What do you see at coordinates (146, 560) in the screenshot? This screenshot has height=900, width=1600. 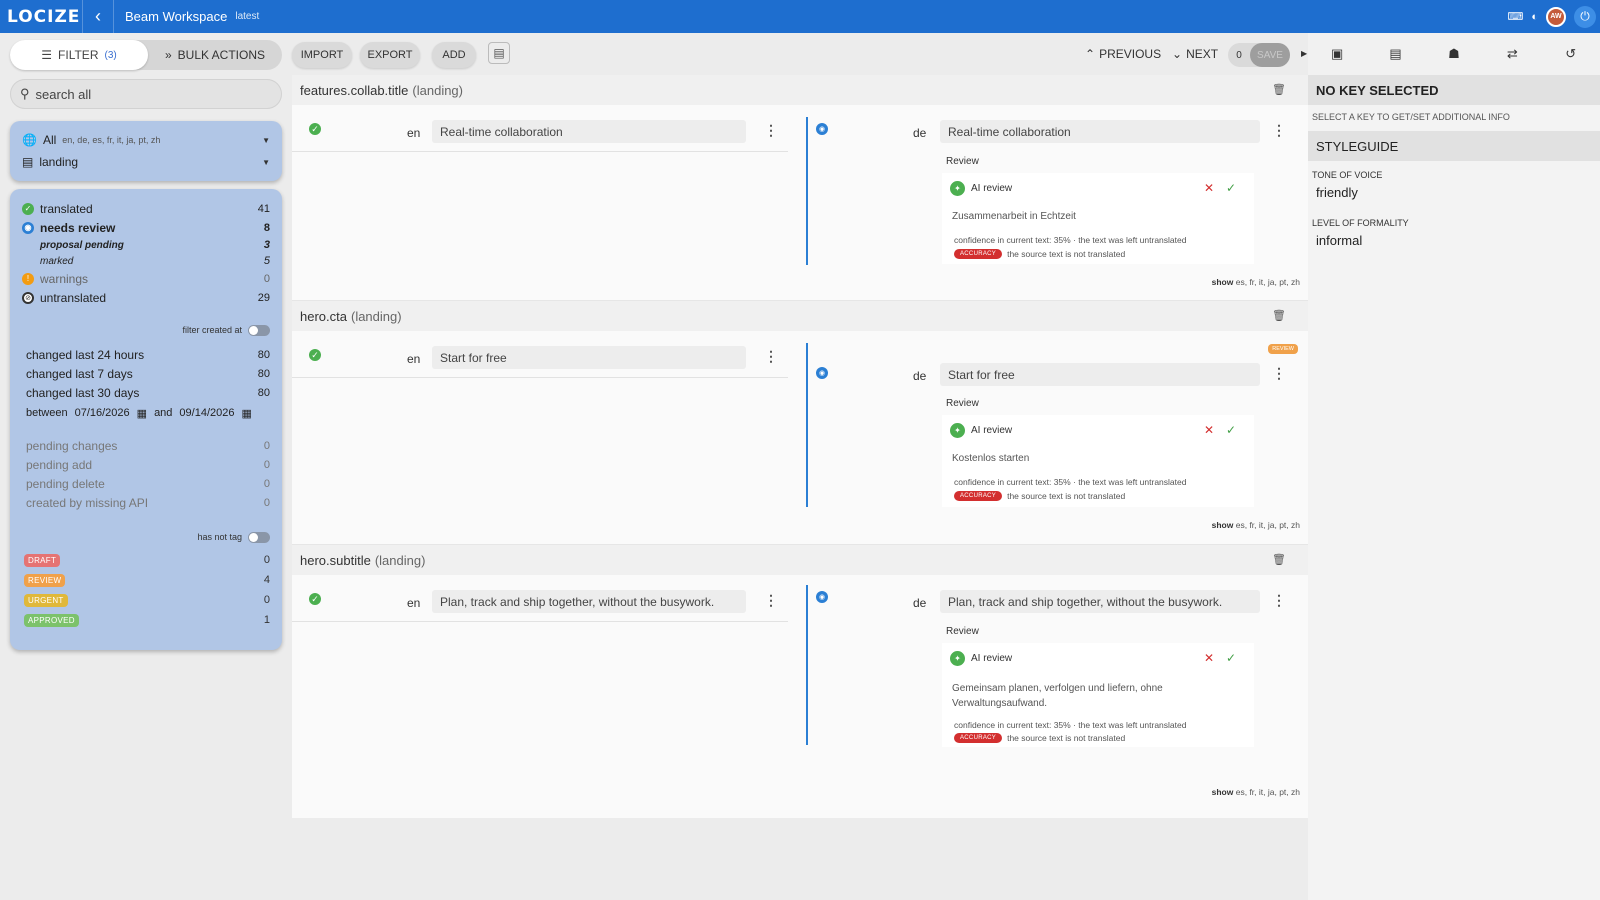 I see `tag-draft: DRAFT 0` at bounding box center [146, 560].